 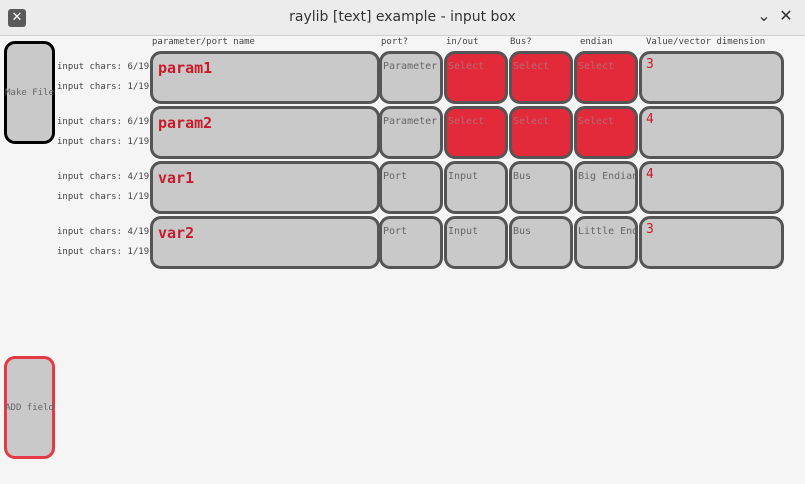 What do you see at coordinates (265, 242) in the screenshot?
I see `row-4-name-input: var2` at bounding box center [265, 242].